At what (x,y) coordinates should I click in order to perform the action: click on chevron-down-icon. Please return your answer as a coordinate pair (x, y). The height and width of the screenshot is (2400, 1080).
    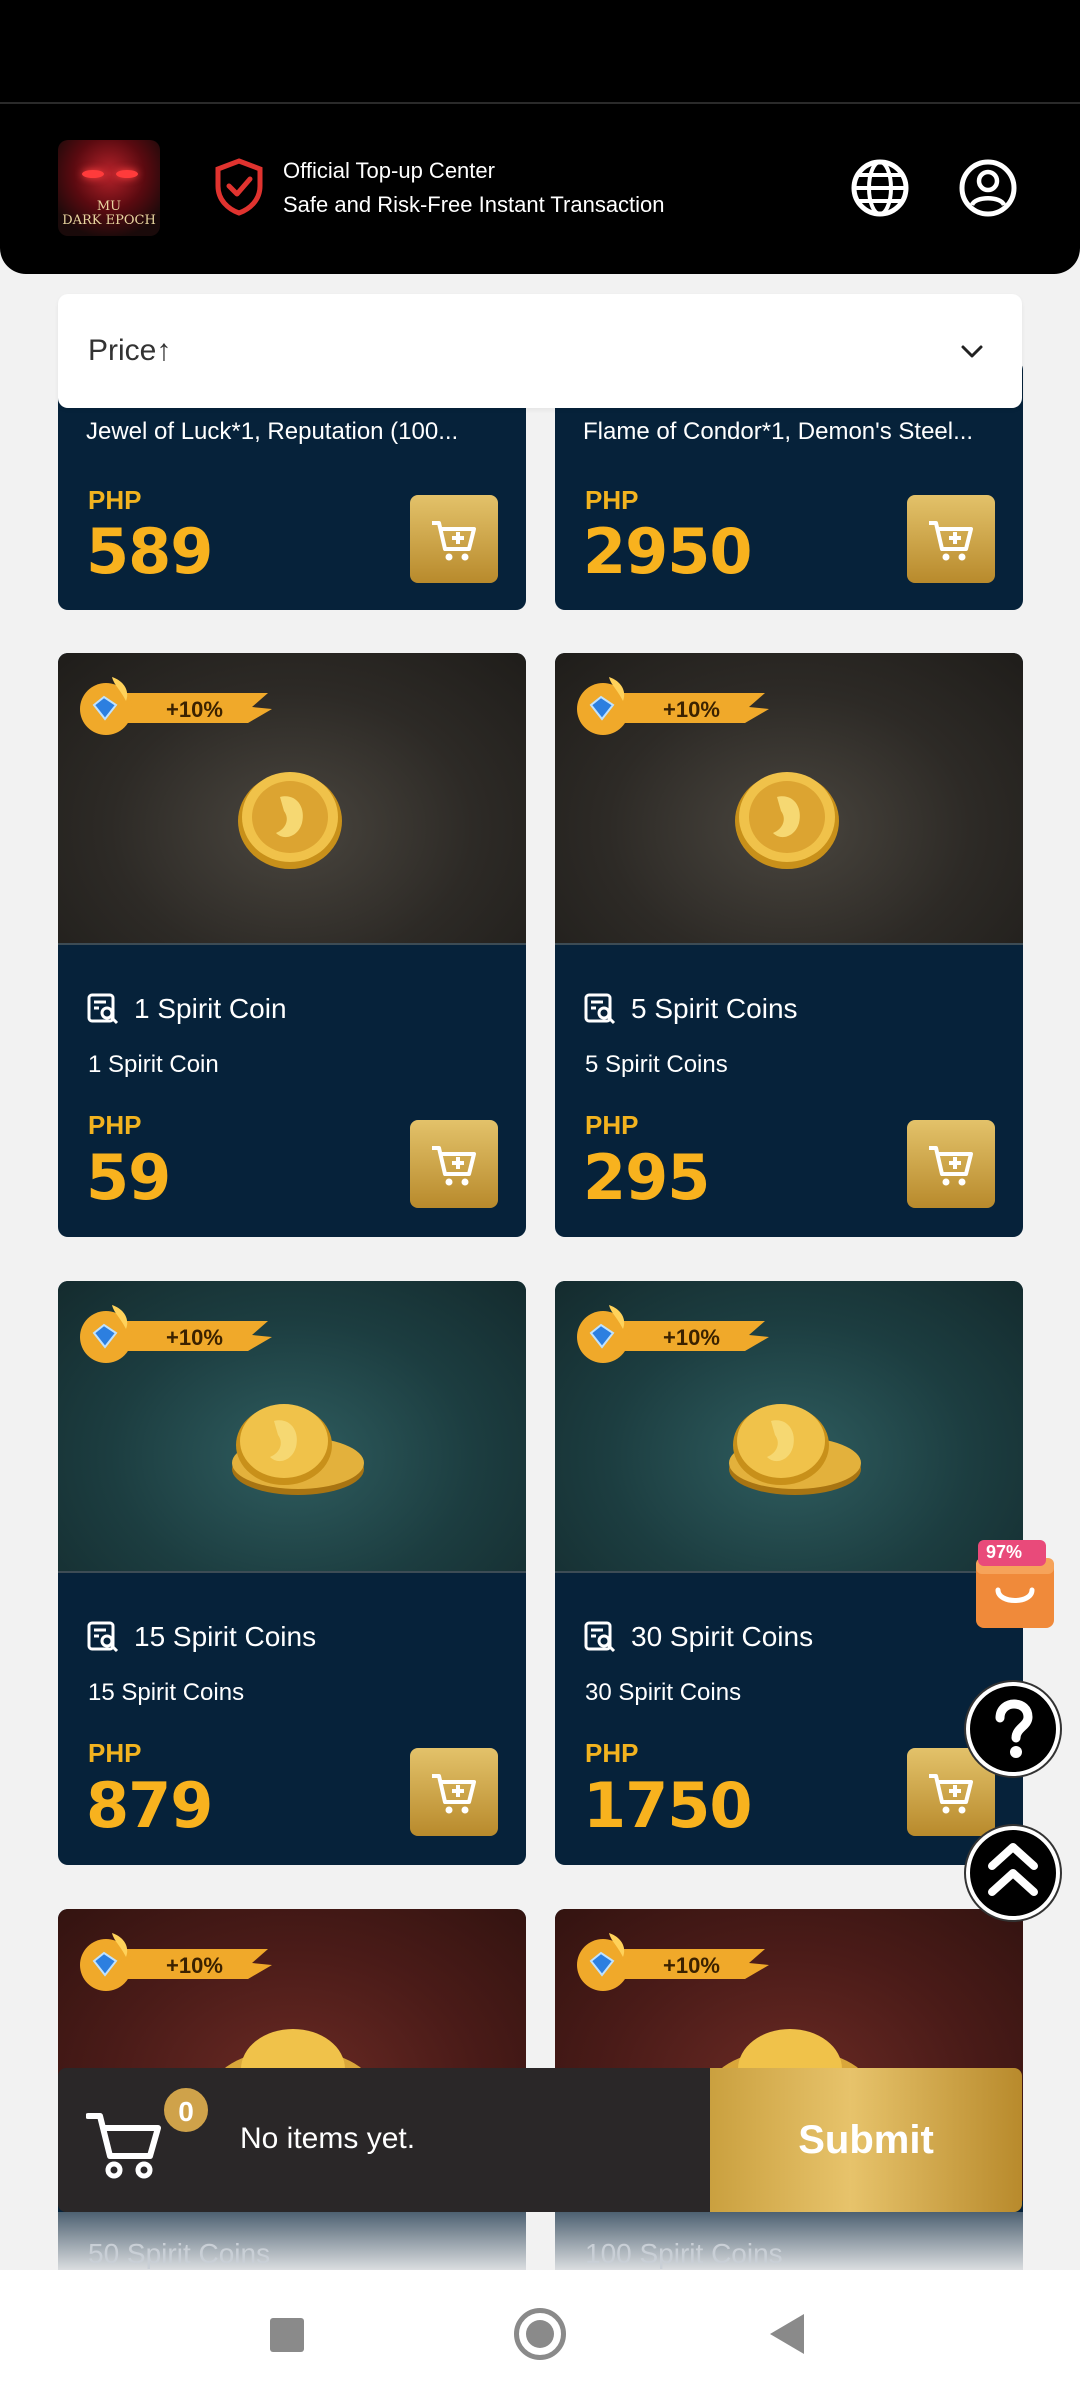
    Looking at the image, I should click on (972, 351).